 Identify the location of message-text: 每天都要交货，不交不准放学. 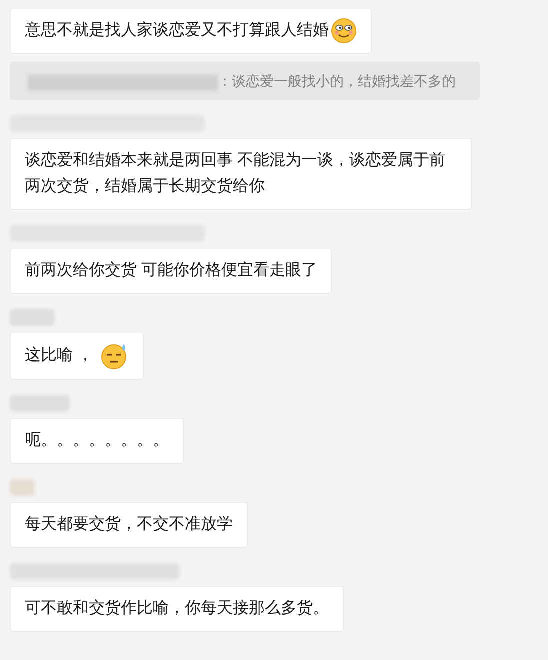
(129, 525).